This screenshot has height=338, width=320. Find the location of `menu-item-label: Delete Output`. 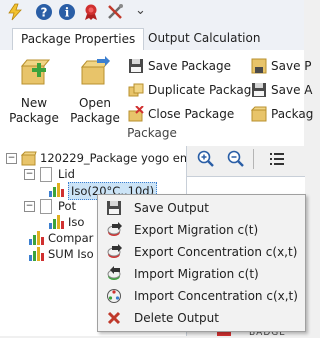

menu-item-label: Delete Output is located at coordinates (176, 318).